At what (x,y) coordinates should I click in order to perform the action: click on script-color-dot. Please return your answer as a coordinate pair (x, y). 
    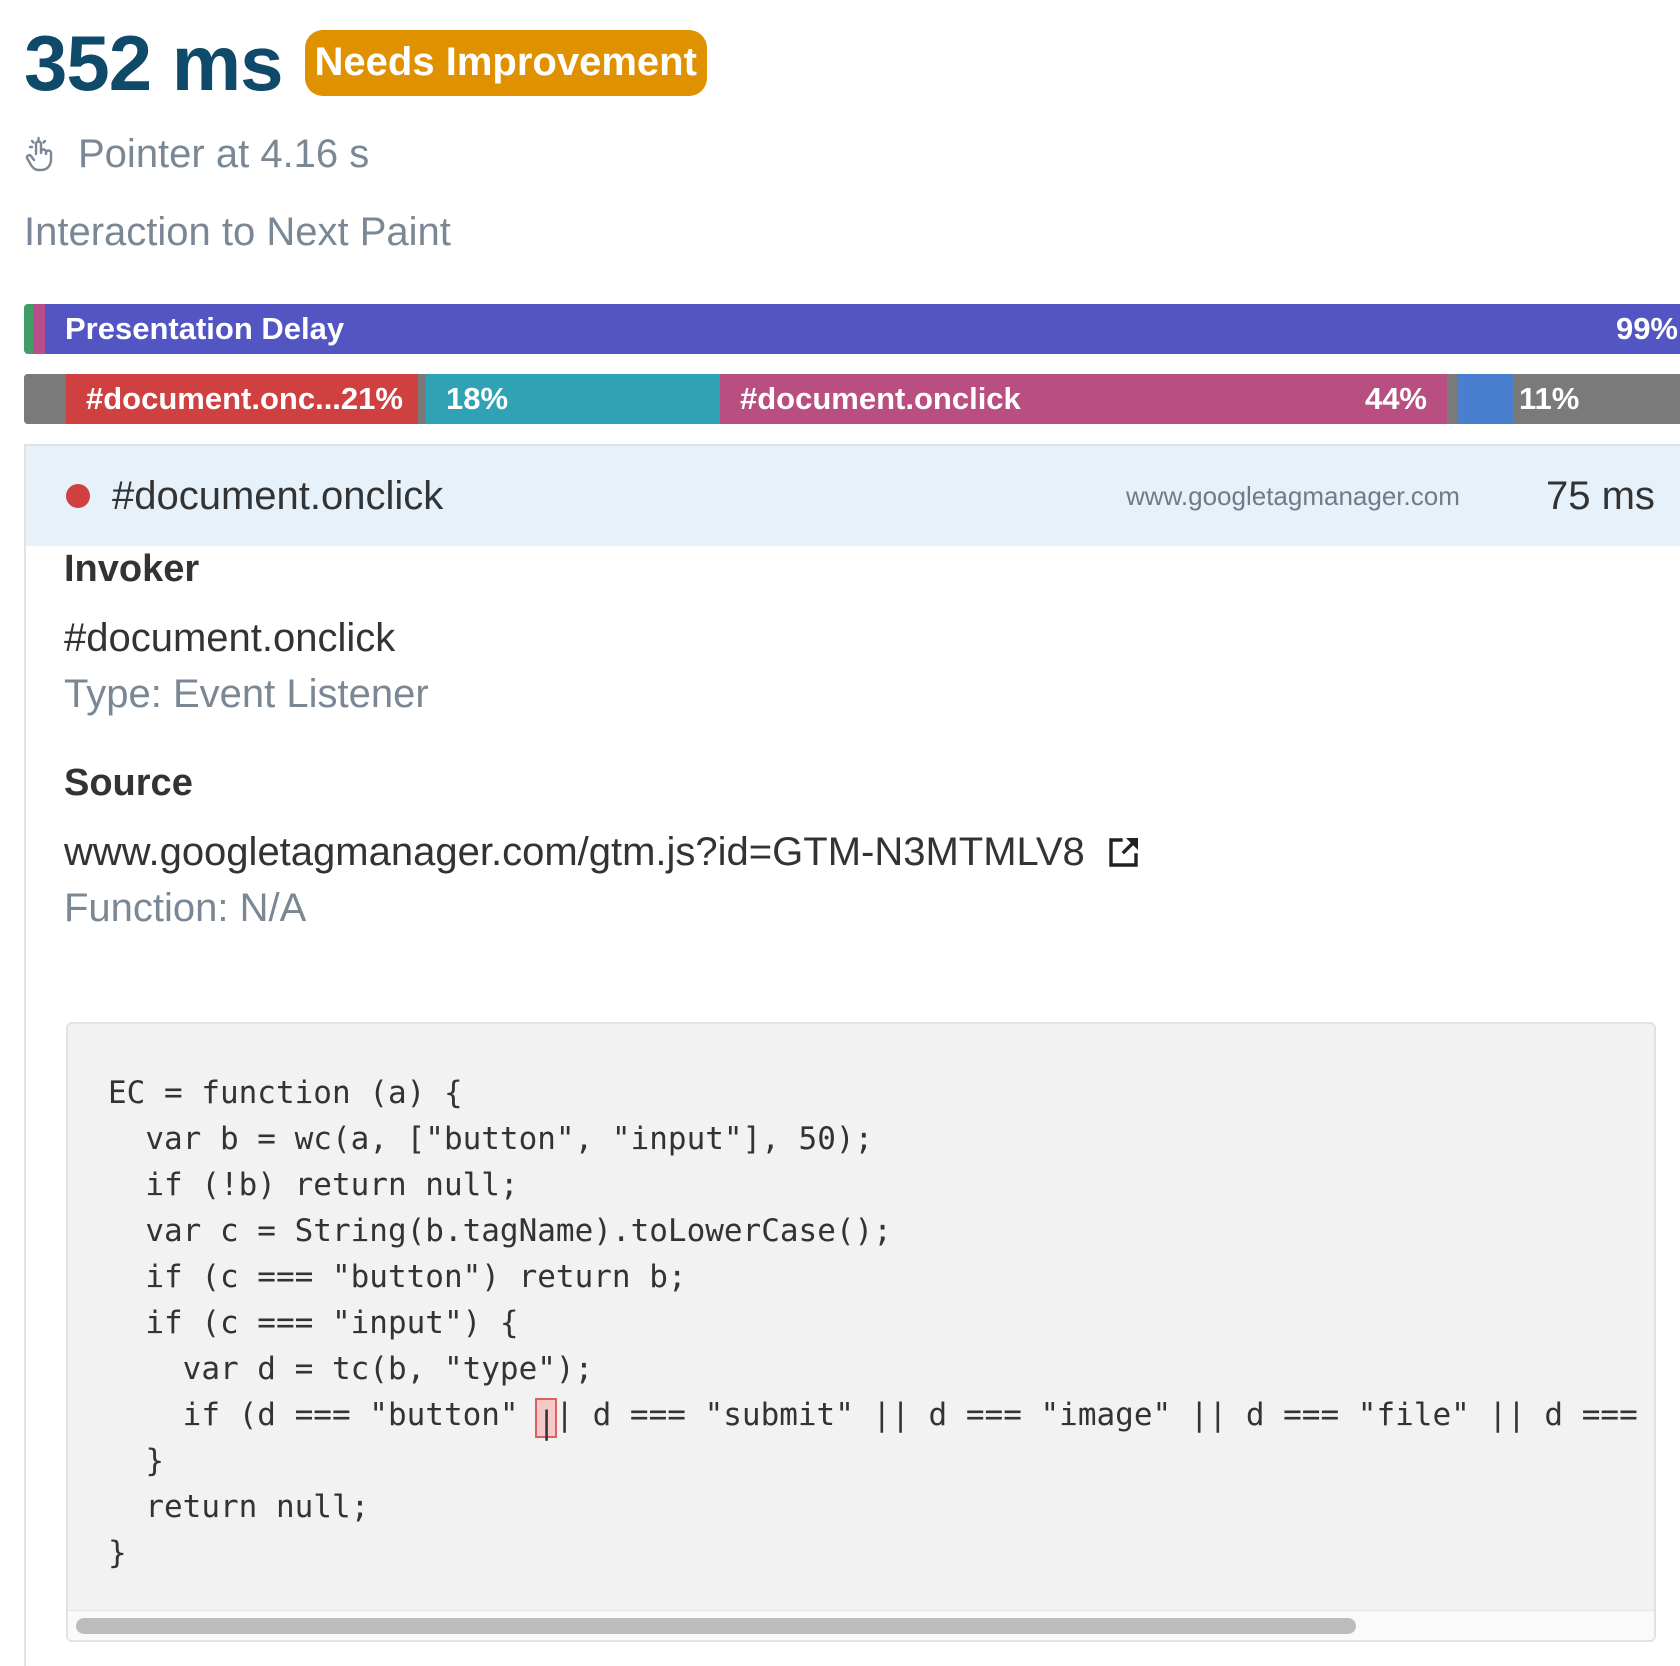
    Looking at the image, I should click on (78, 496).